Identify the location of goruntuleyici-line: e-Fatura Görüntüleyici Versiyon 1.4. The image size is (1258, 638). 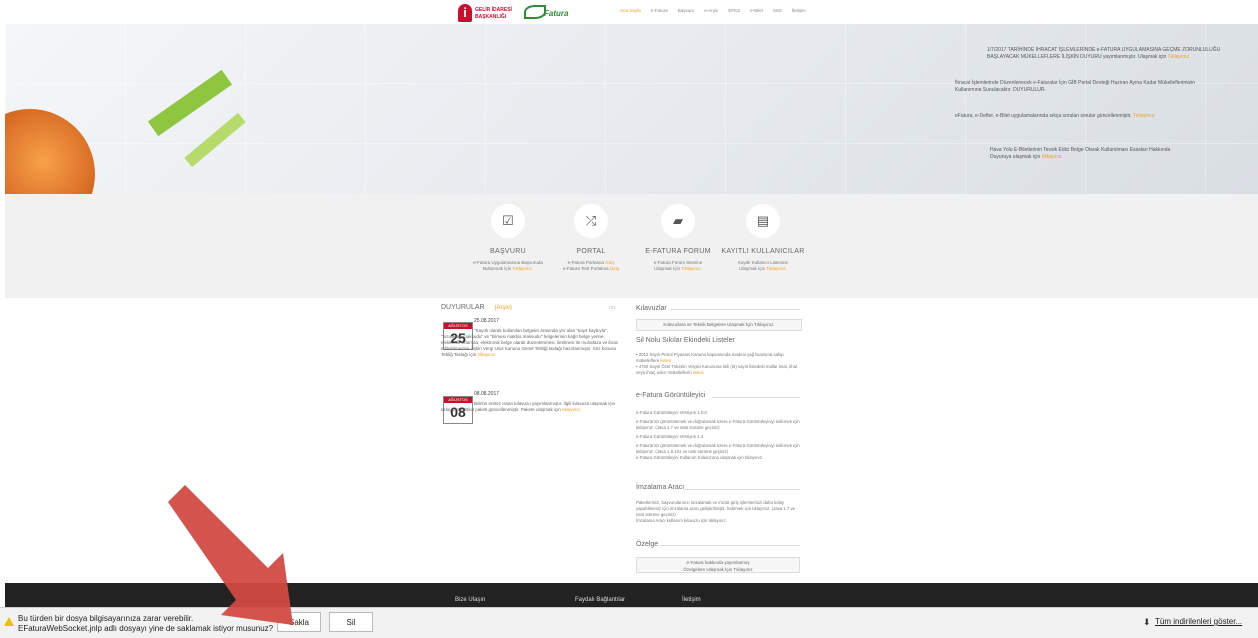
(670, 436).